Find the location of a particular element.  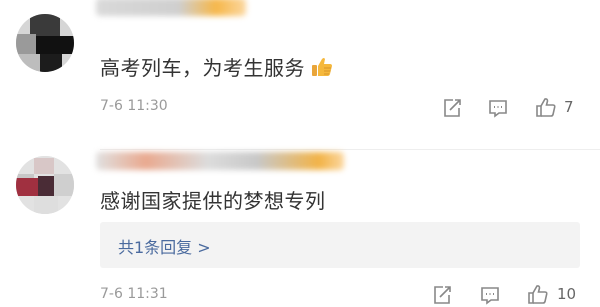

view-replies-link: 共1条回复 > is located at coordinates (164, 246).